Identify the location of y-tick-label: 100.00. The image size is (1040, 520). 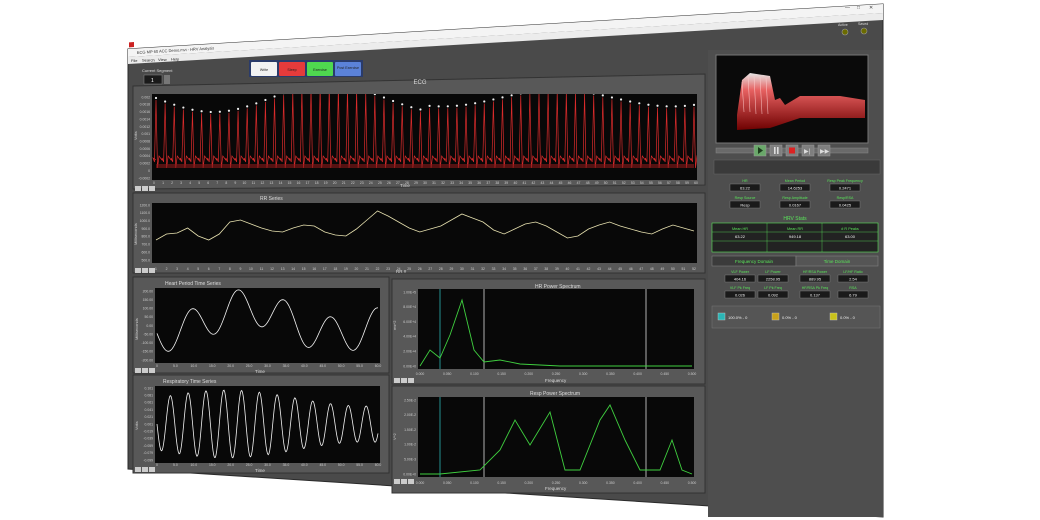
(148, 309).